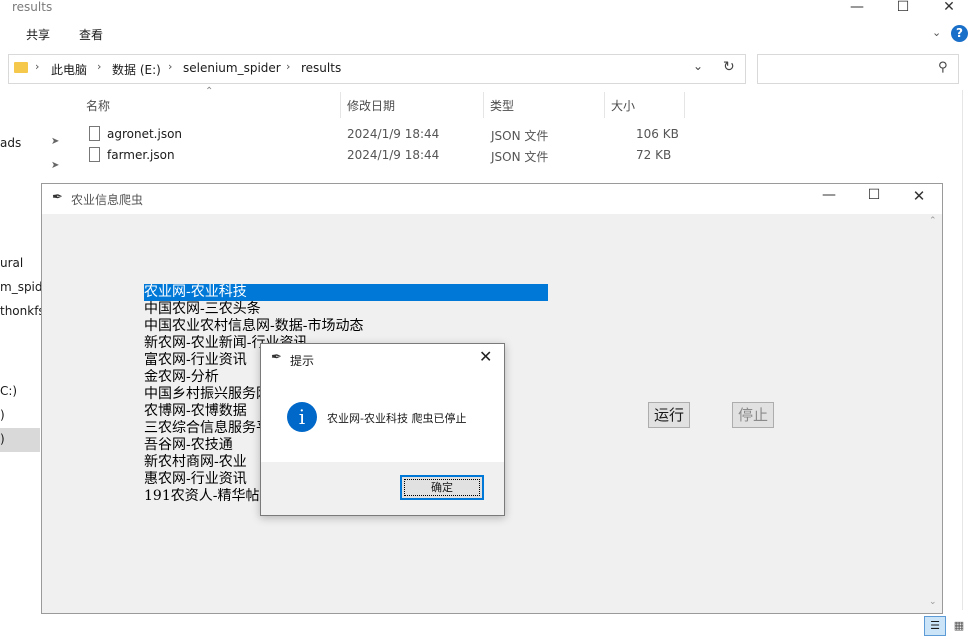 The height and width of the screenshot is (639, 974). Describe the element at coordinates (959, 33) in the screenshot. I see `help-icon: ?` at that location.